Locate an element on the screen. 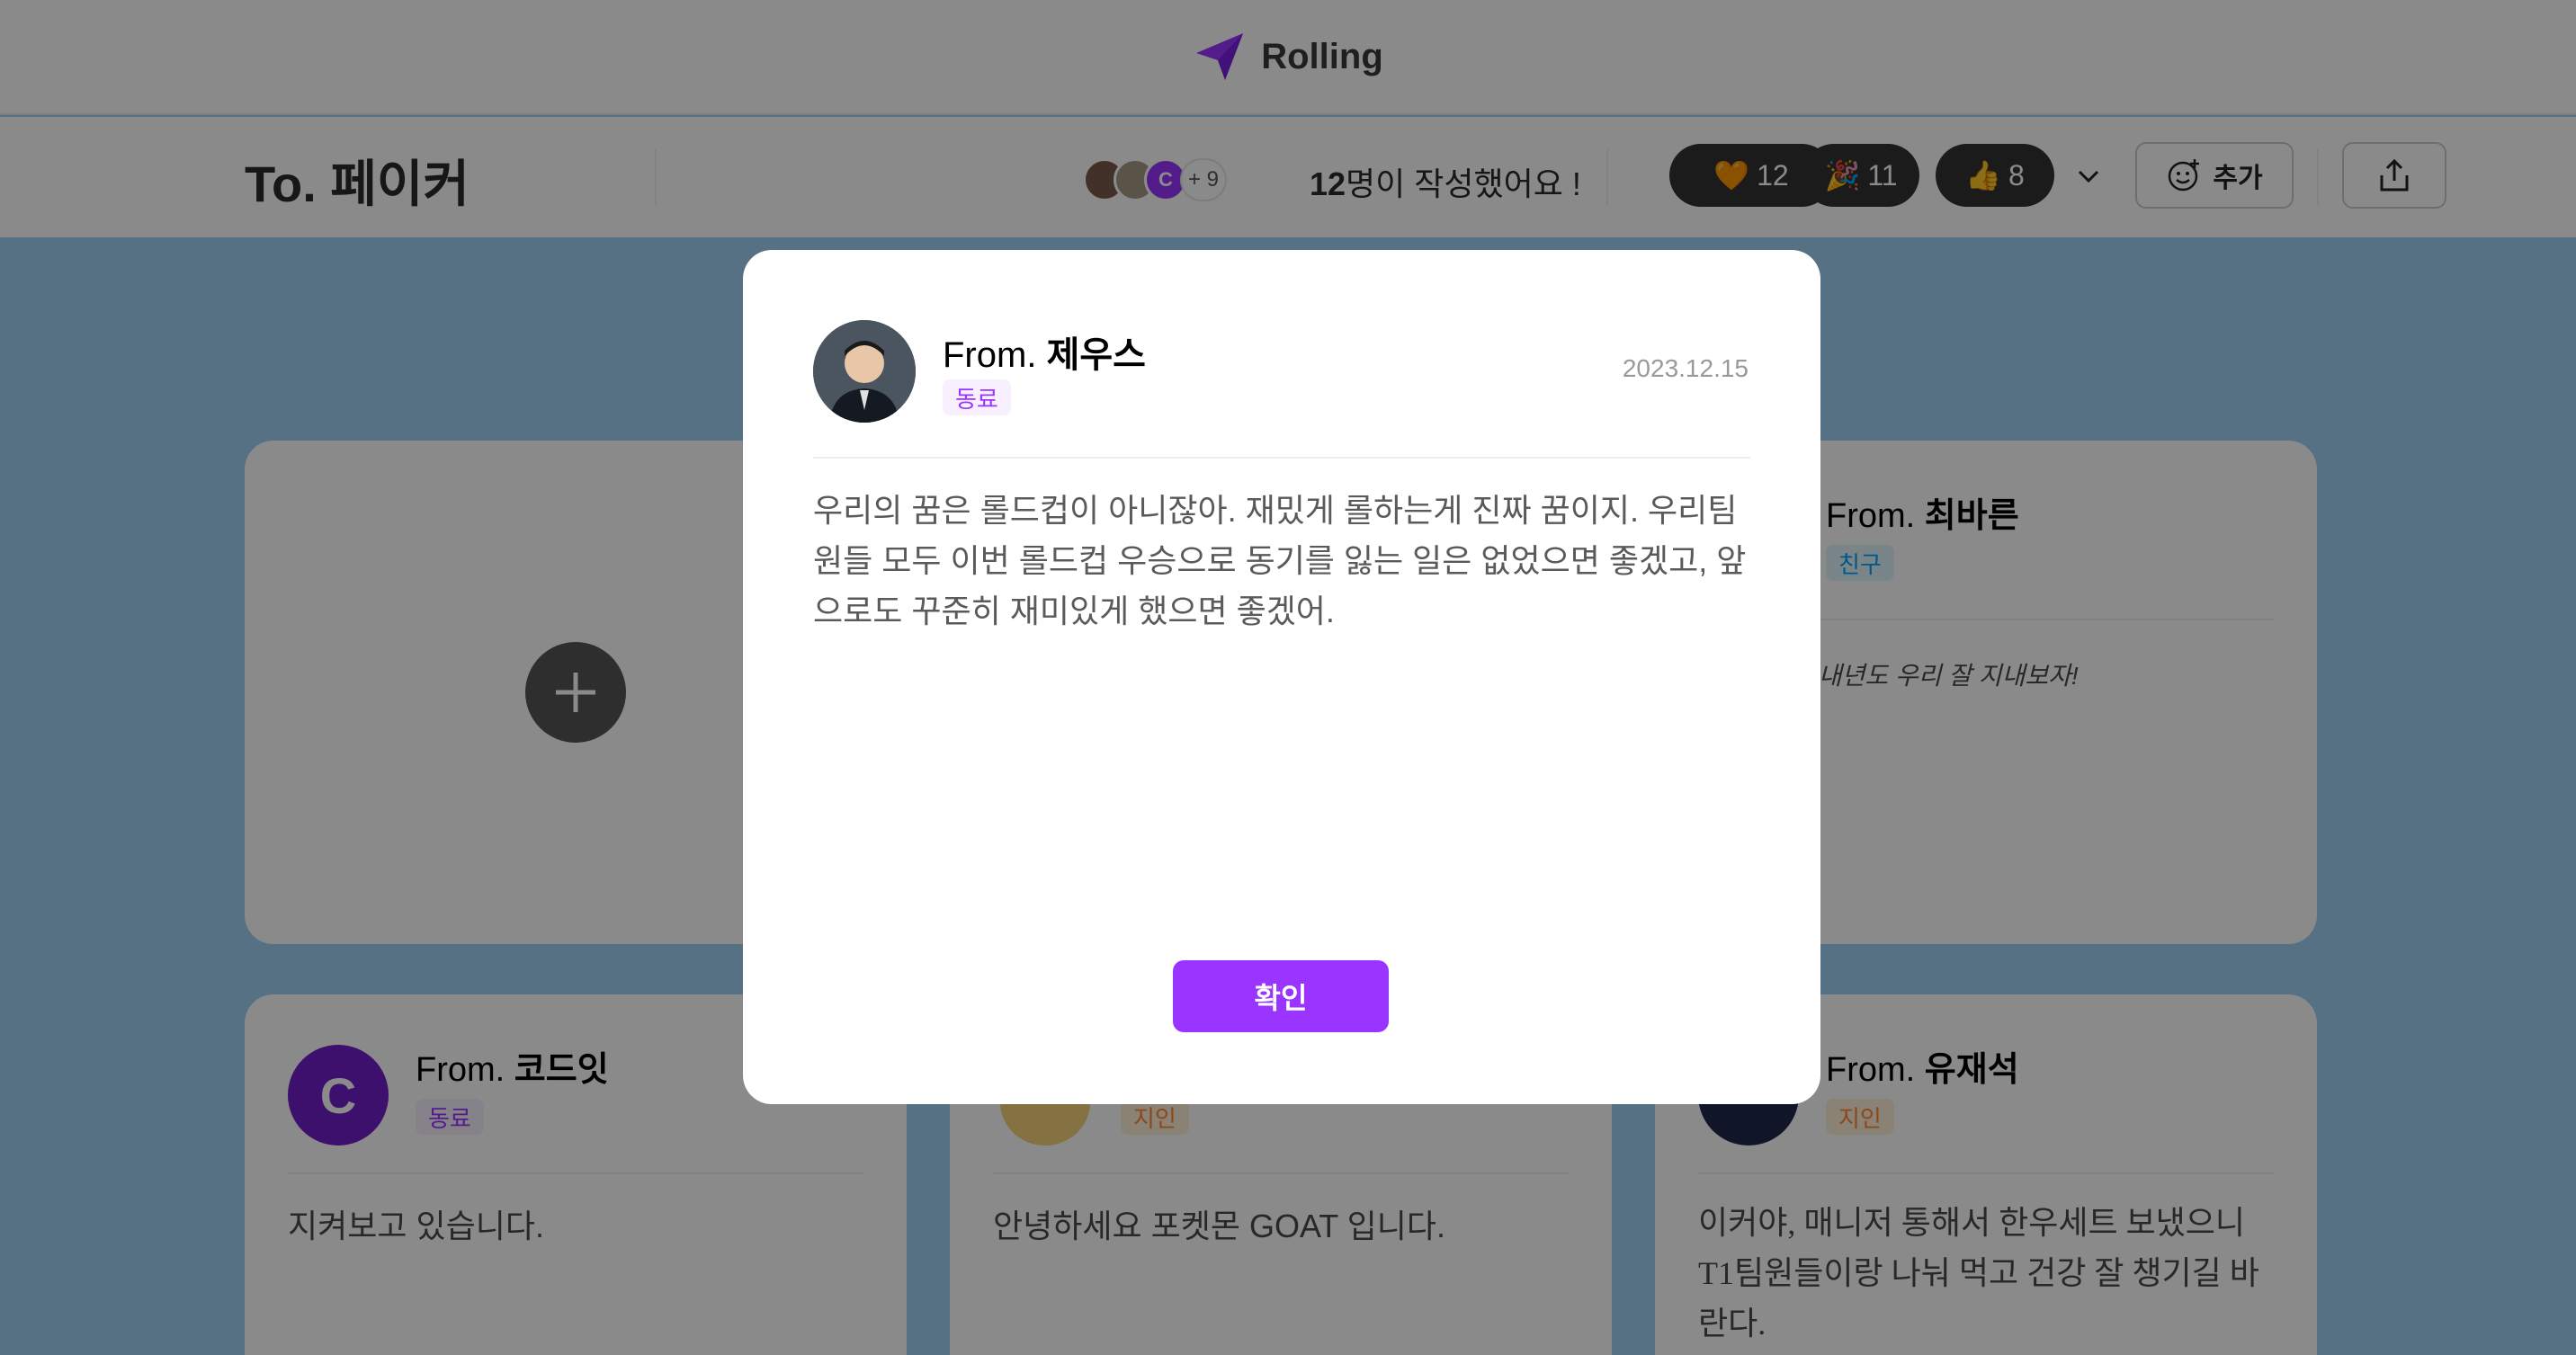  modal-from: From. 제우스 is located at coordinates (1044, 351).